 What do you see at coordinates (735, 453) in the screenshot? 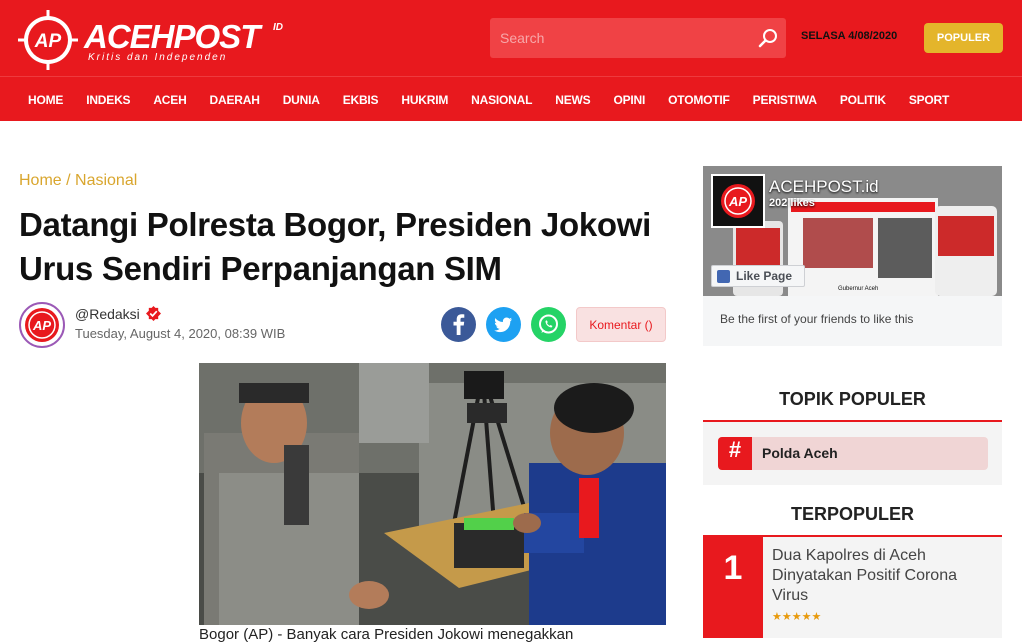
I see `hashtag-icon: #` at bounding box center [735, 453].